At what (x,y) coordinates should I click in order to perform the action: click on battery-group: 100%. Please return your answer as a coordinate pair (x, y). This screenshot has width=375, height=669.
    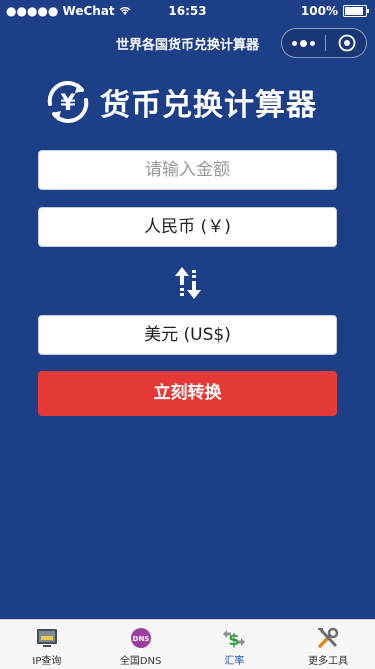
    Looking at the image, I should click on (334, 11).